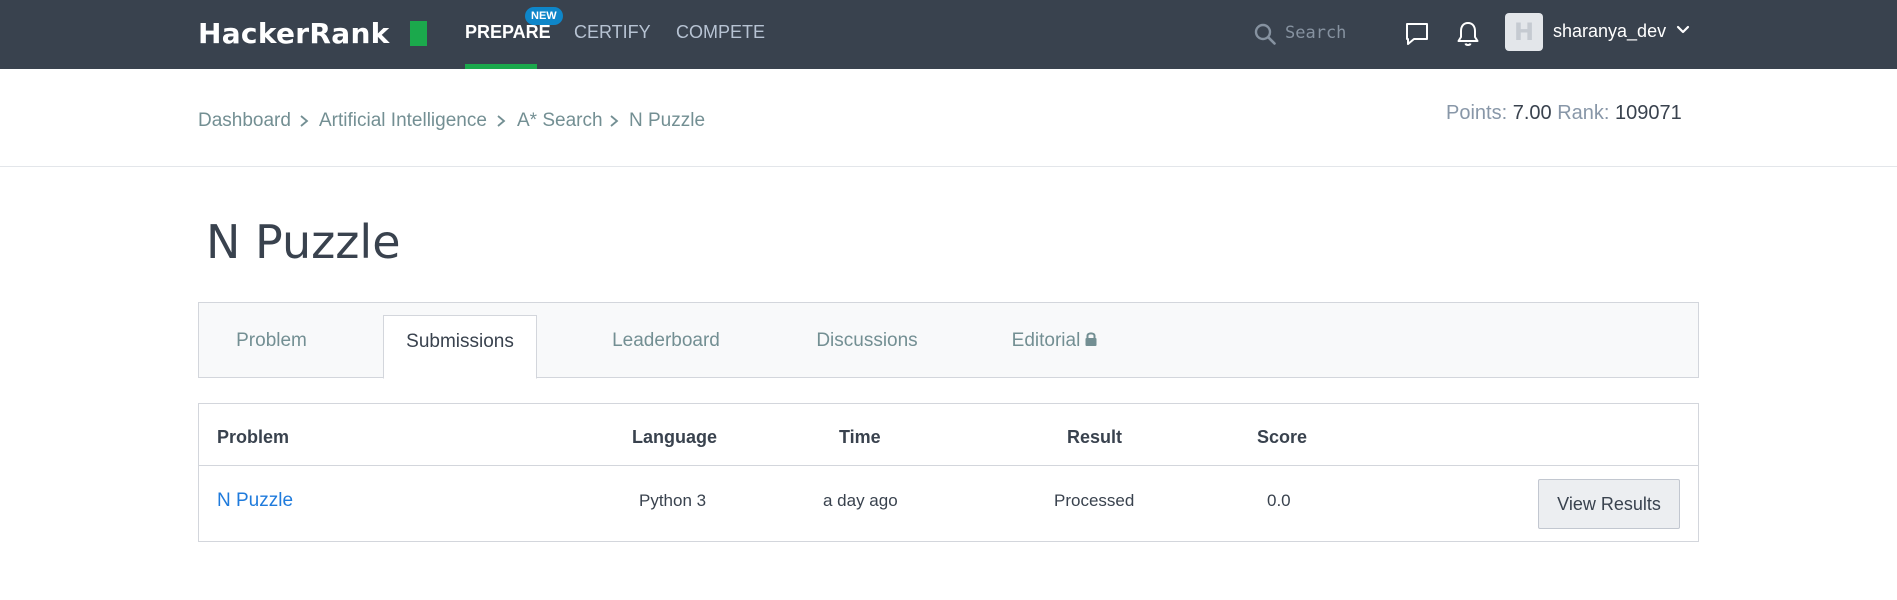  What do you see at coordinates (1583, 113) in the screenshot?
I see `rank-label: Rank:` at bounding box center [1583, 113].